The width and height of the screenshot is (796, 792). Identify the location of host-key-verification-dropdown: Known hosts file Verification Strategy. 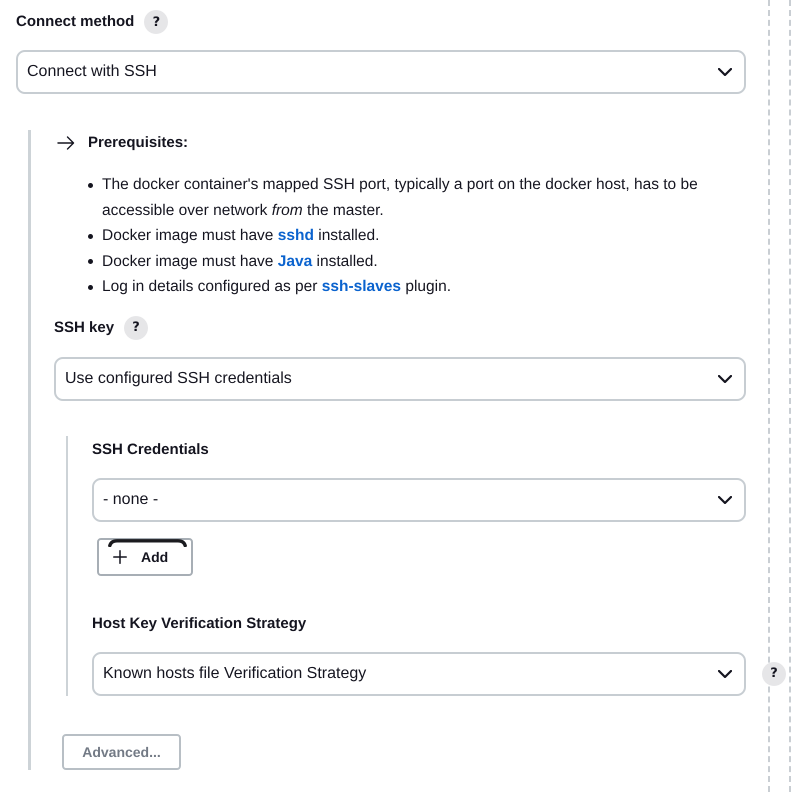
(419, 674).